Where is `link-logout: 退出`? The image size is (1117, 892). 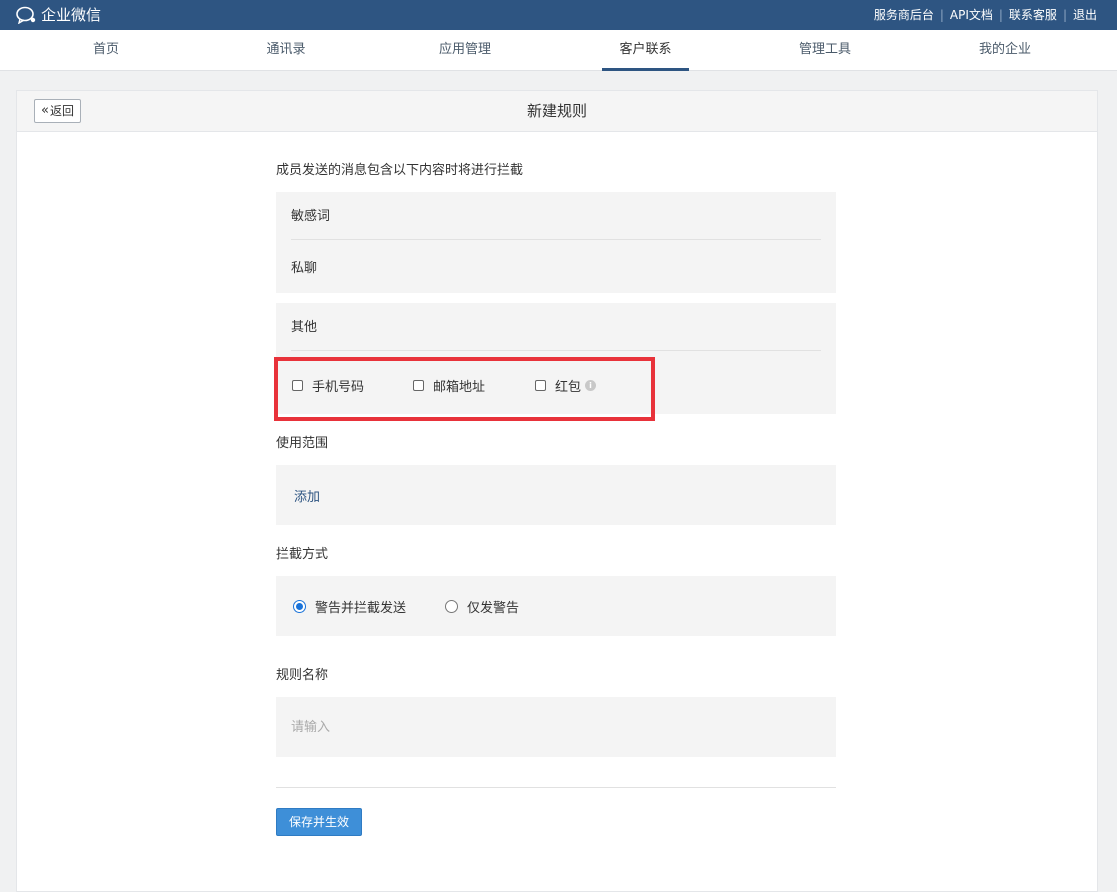 link-logout: 退出 is located at coordinates (1085, 15).